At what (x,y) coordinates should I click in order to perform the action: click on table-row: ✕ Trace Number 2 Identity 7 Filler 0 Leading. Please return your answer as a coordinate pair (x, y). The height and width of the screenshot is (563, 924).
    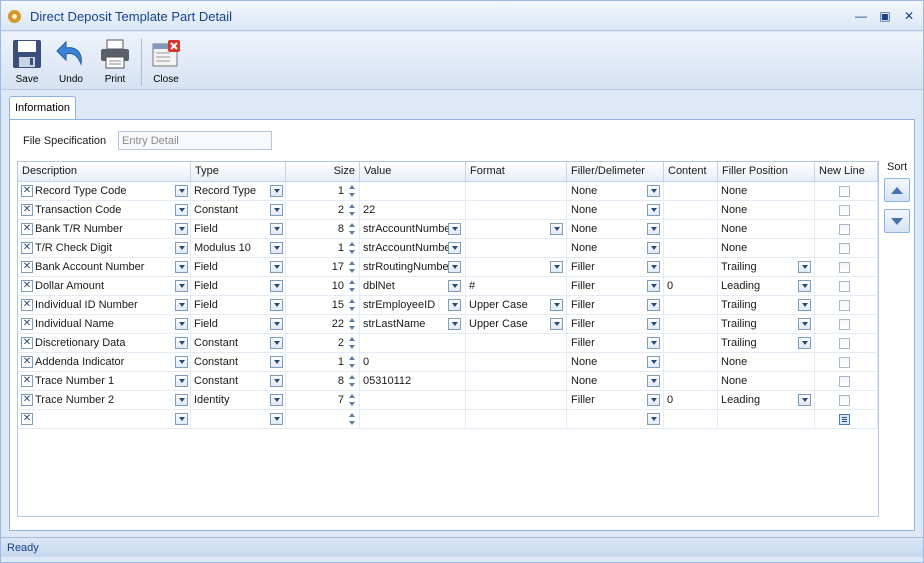
    Looking at the image, I should click on (448, 400).